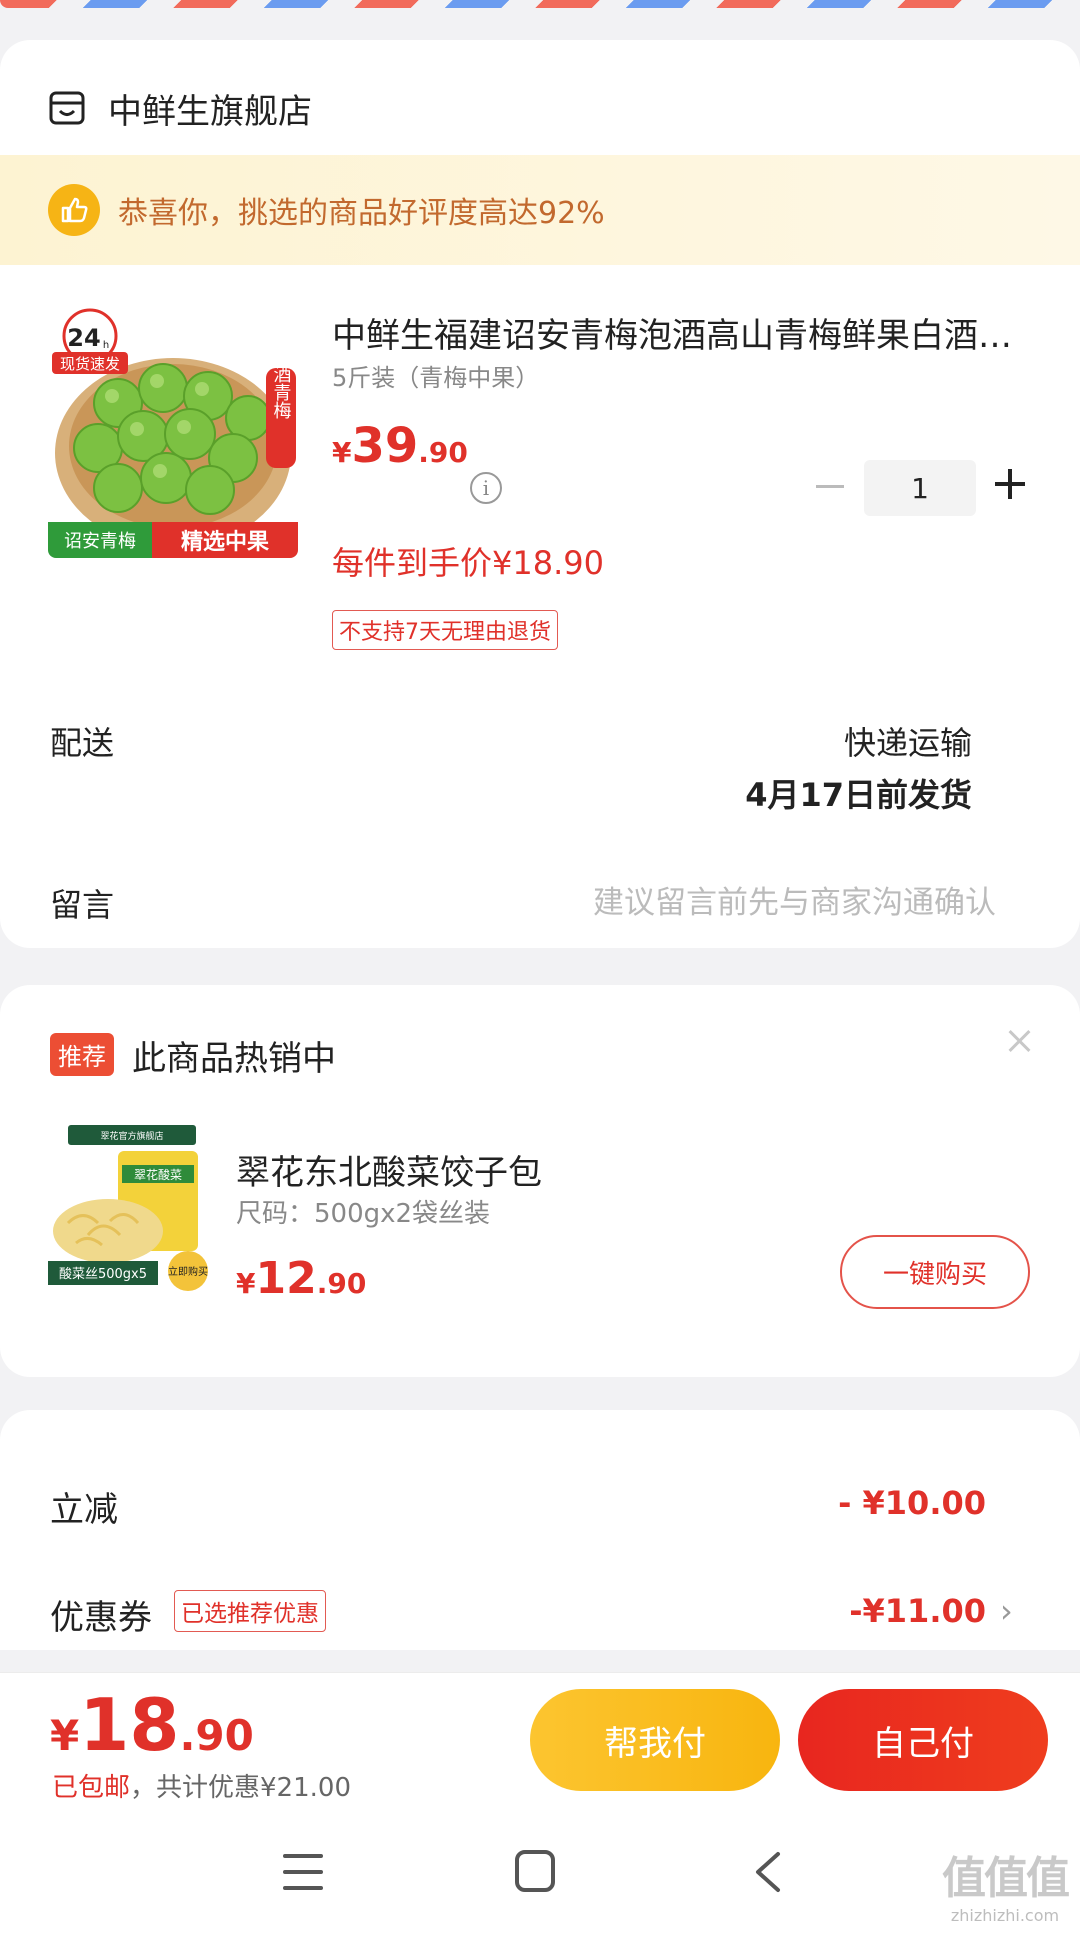  What do you see at coordinates (91, 1788) in the screenshot?
I see `free-shipping-text: 已包邮` at bounding box center [91, 1788].